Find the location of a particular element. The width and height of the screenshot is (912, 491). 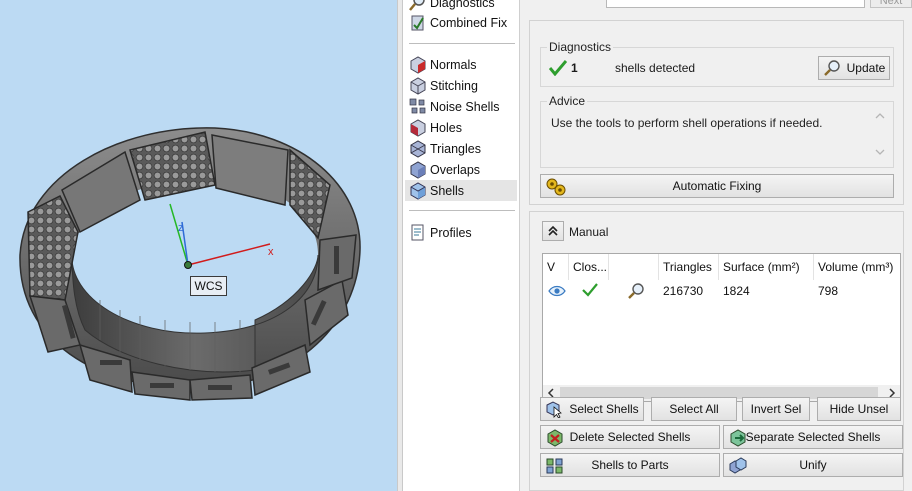

profile-select is located at coordinates (735, 4).